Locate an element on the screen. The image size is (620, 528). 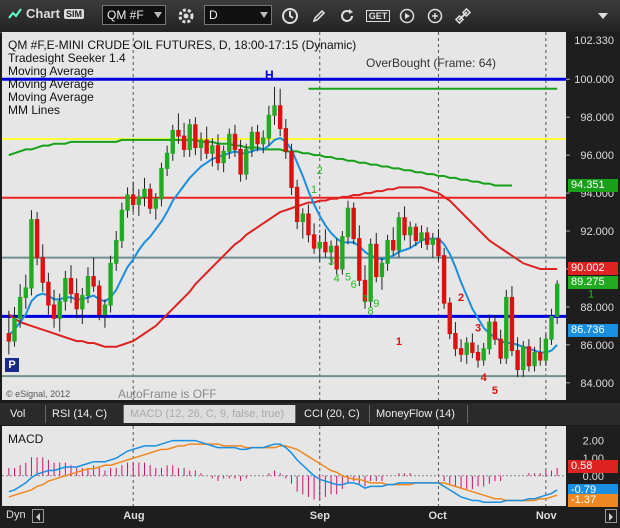
tab-rsi: RSI (14, C) is located at coordinates (85, 414).